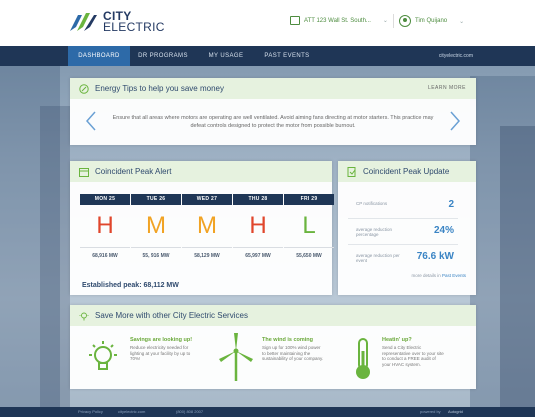  I want to click on update-label: CP notifications, so click(372, 203).